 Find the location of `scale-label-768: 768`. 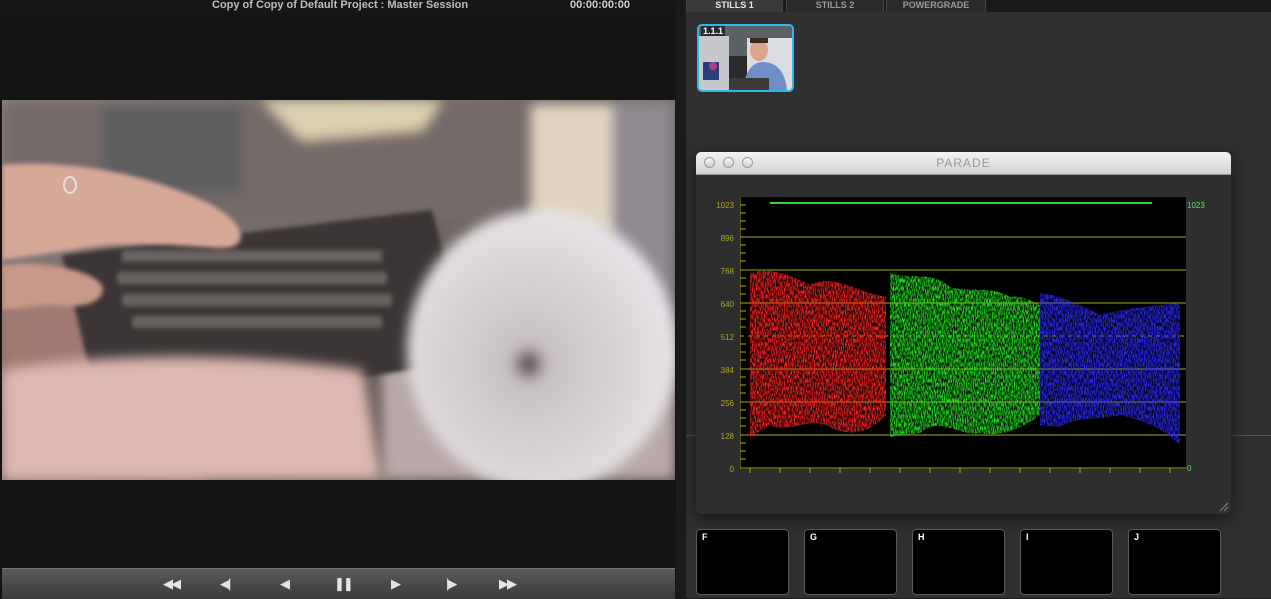

scale-label-768: 768 is located at coordinates (727, 271).